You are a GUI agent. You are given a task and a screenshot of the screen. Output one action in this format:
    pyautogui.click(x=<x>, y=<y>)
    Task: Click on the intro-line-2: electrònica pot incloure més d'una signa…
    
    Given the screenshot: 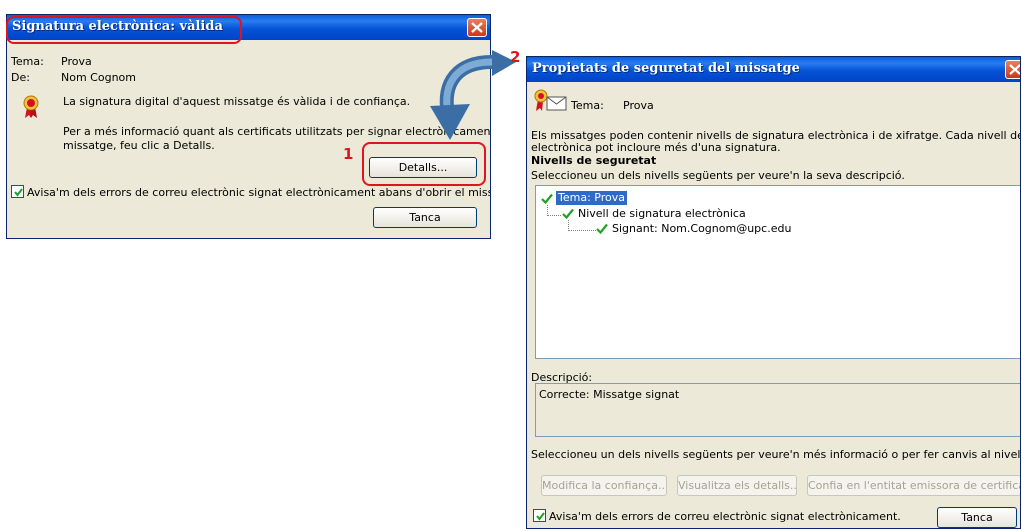 What is the action you would take?
    pyautogui.click(x=656, y=147)
    